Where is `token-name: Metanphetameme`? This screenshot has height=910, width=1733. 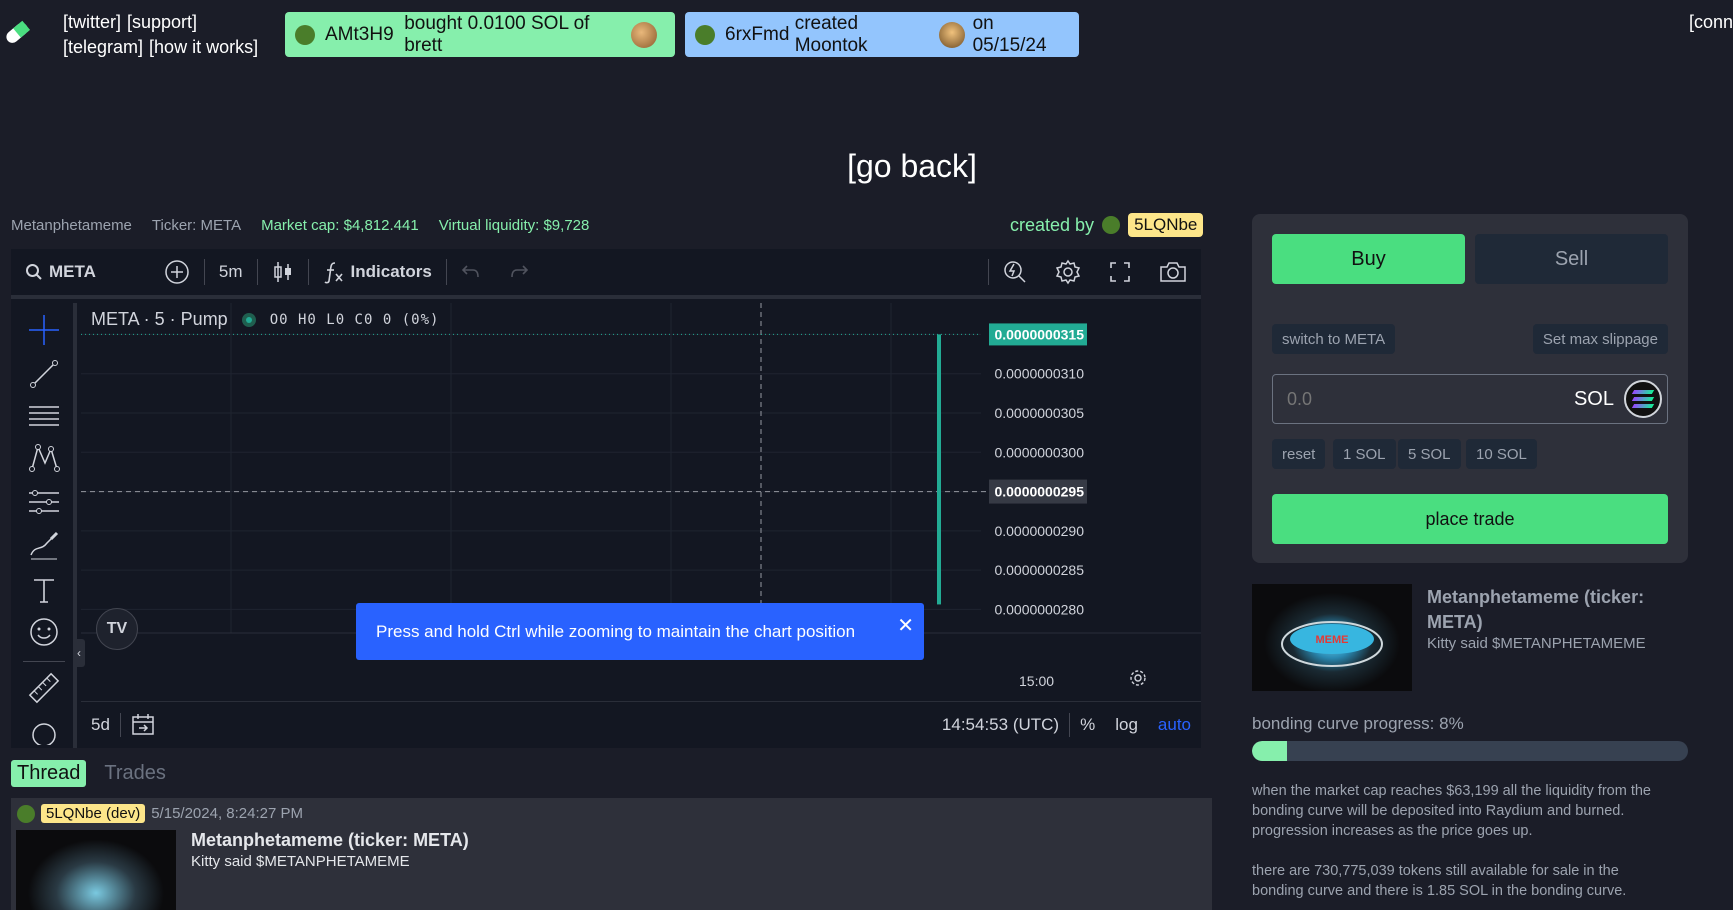
token-name: Metanphetameme is located at coordinates (71, 225).